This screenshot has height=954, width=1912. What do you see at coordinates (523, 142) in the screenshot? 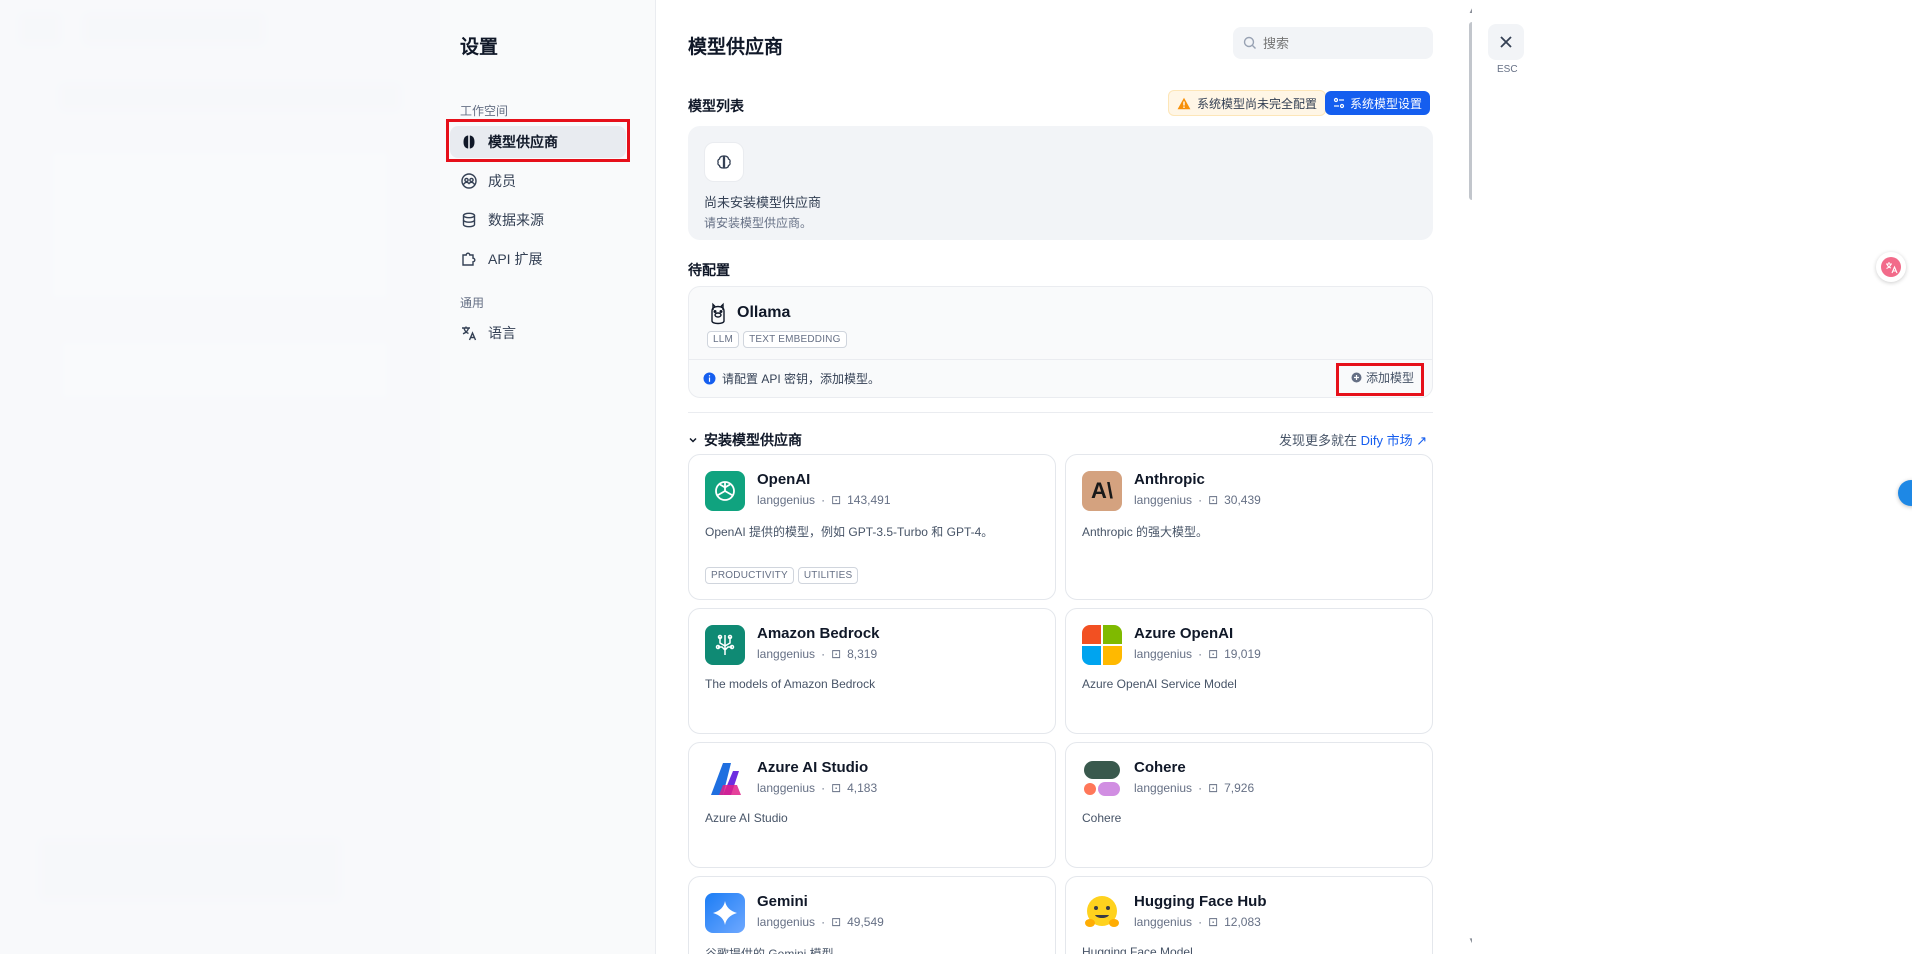
I see `sidebar-item-label: 模型供应商` at bounding box center [523, 142].